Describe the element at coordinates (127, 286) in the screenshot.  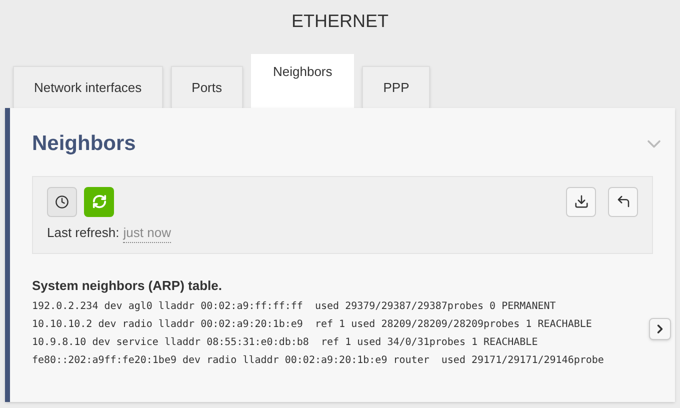
I see `table-title: System neighbors (ARP) table.` at that location.